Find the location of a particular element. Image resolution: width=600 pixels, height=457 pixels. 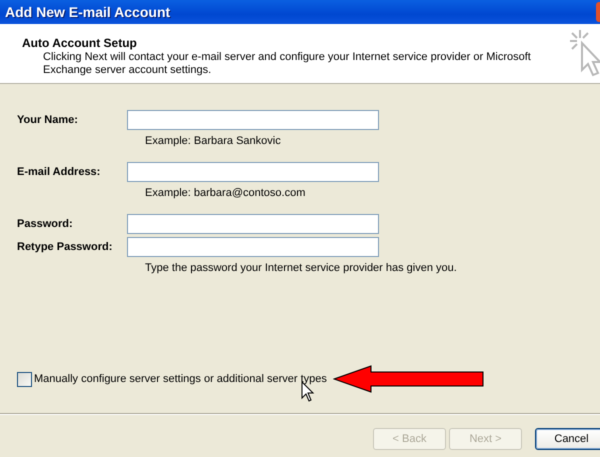

field-label: E-mail Address: is located at coordinates (59, 172).